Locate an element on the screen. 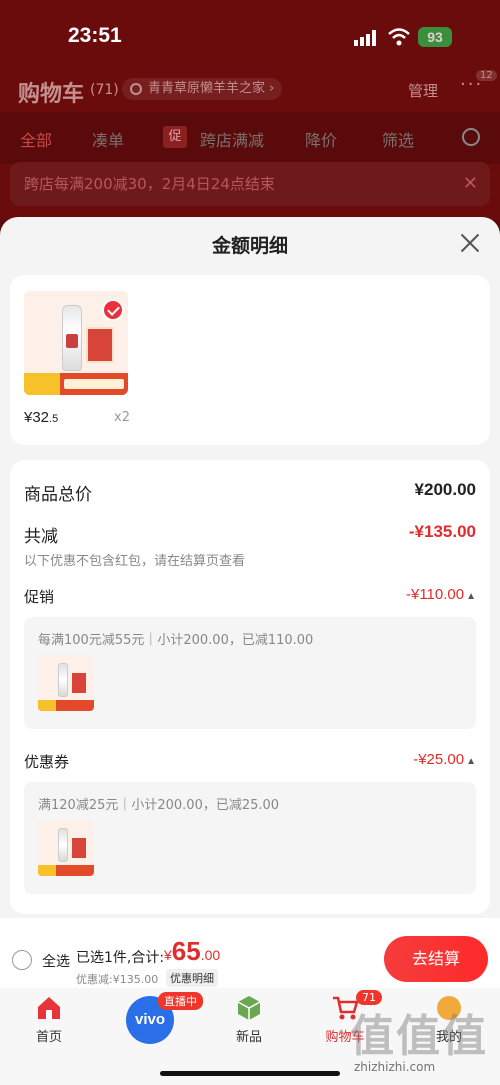  watermark-logo: 值值值 is located at coordinates (419, 1036).